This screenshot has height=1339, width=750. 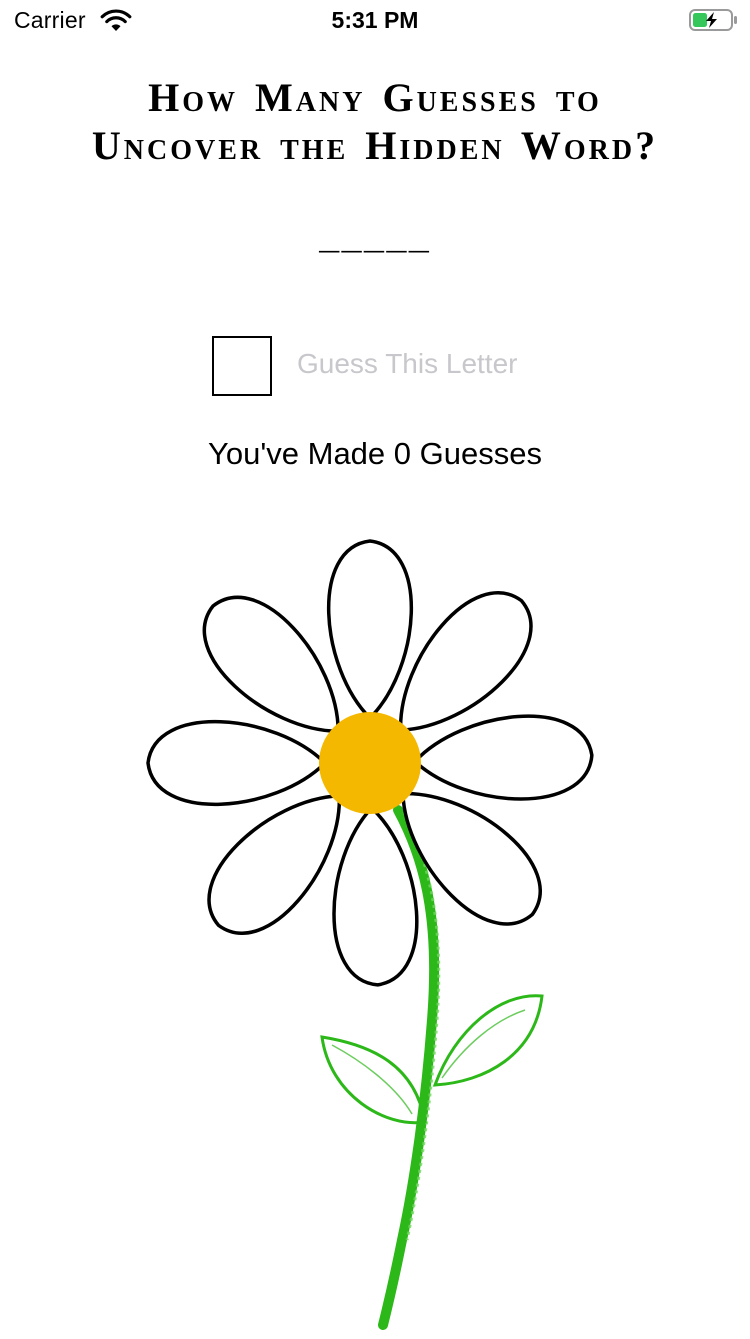 What do you see at coordinates (375, 97) in the screenshot?
I see `title-line-1: How Many Guesses to` at bounding box center [375, 97].